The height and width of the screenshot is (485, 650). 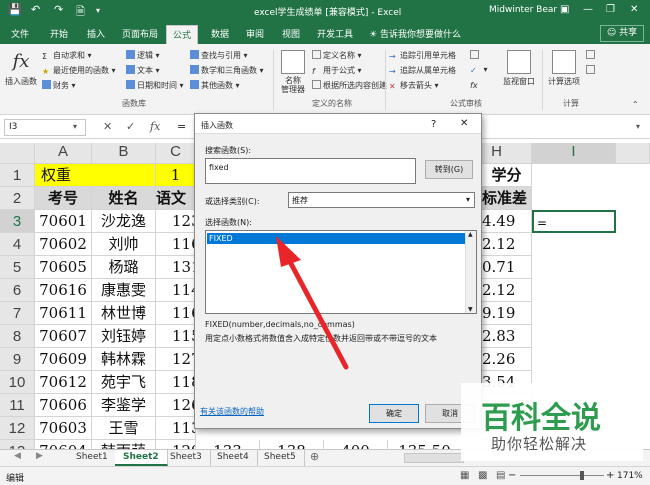 I want to click on sheet-tab-active: Sheet2, so click(x=141, y=458).